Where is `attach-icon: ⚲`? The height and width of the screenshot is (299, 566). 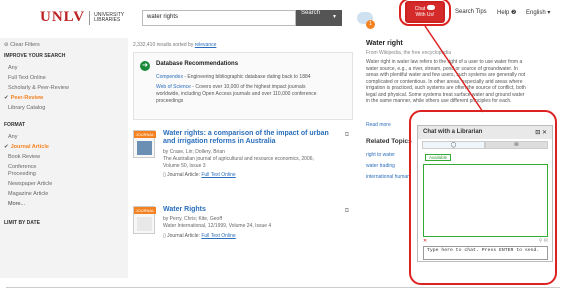
attach-icon: ⚲ is located at coordinates (540, 241).